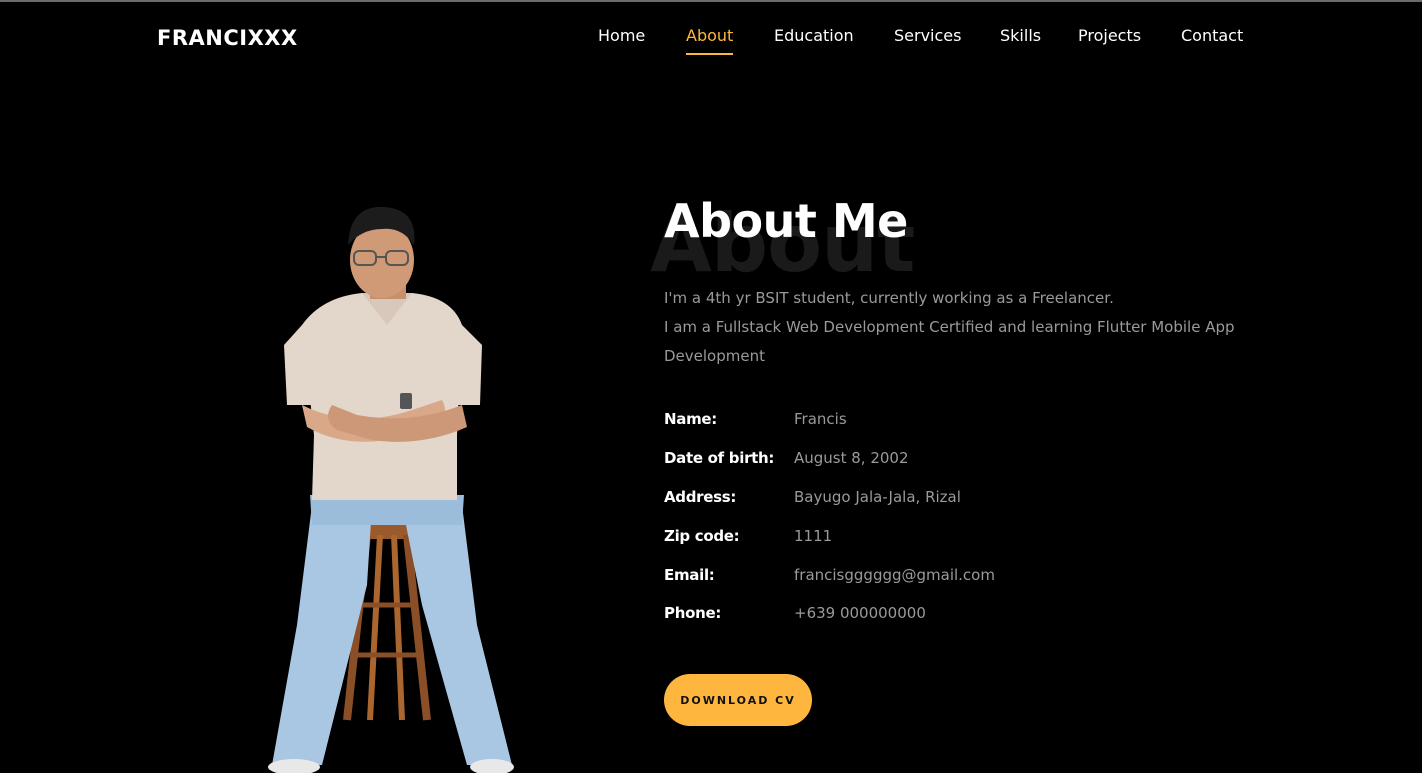 The image size is (1422, 773). Describe the element at coordinates (851, 458) in the screenshot. I see `info-value: August 8, 2002` at that location.